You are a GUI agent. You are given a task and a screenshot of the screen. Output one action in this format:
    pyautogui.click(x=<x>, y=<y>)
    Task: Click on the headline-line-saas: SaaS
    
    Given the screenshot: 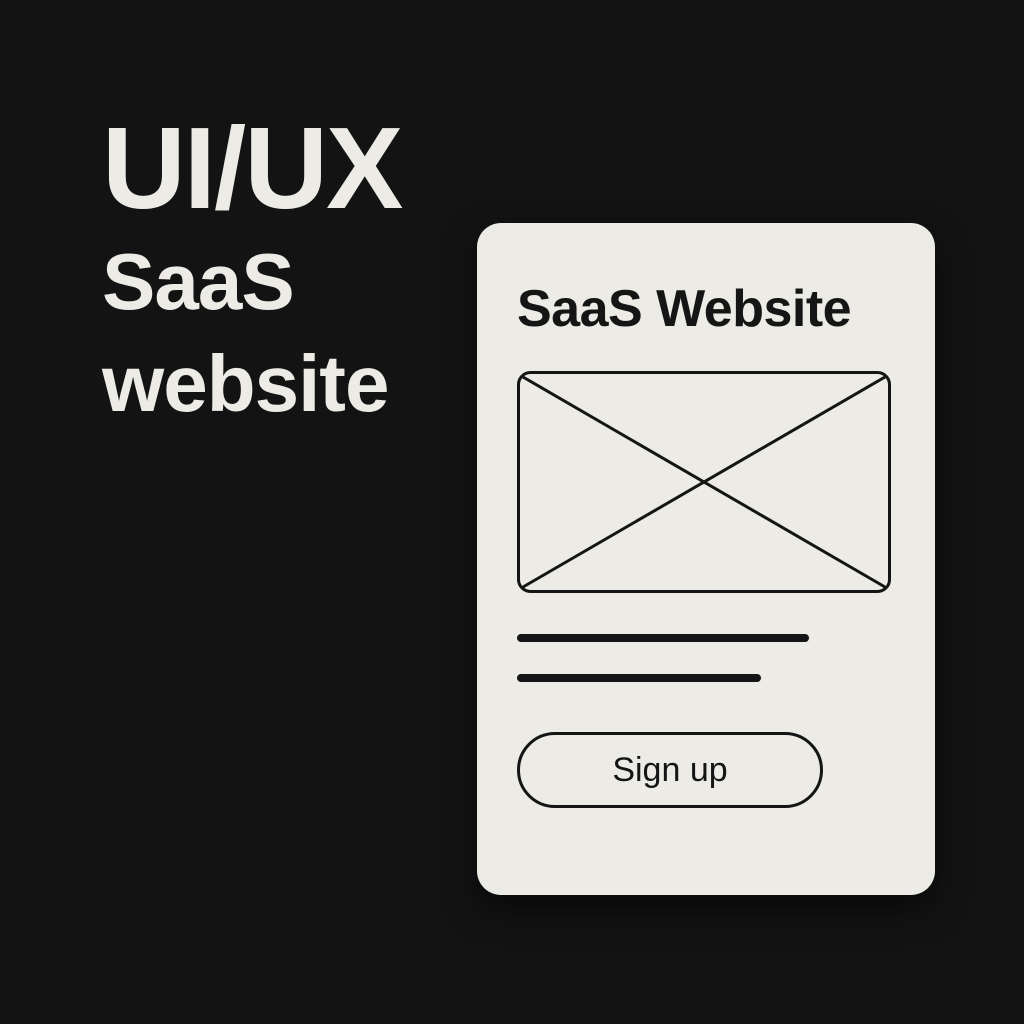 What is the action you would take?
    pyautogui.click(x=198, y=281)
    